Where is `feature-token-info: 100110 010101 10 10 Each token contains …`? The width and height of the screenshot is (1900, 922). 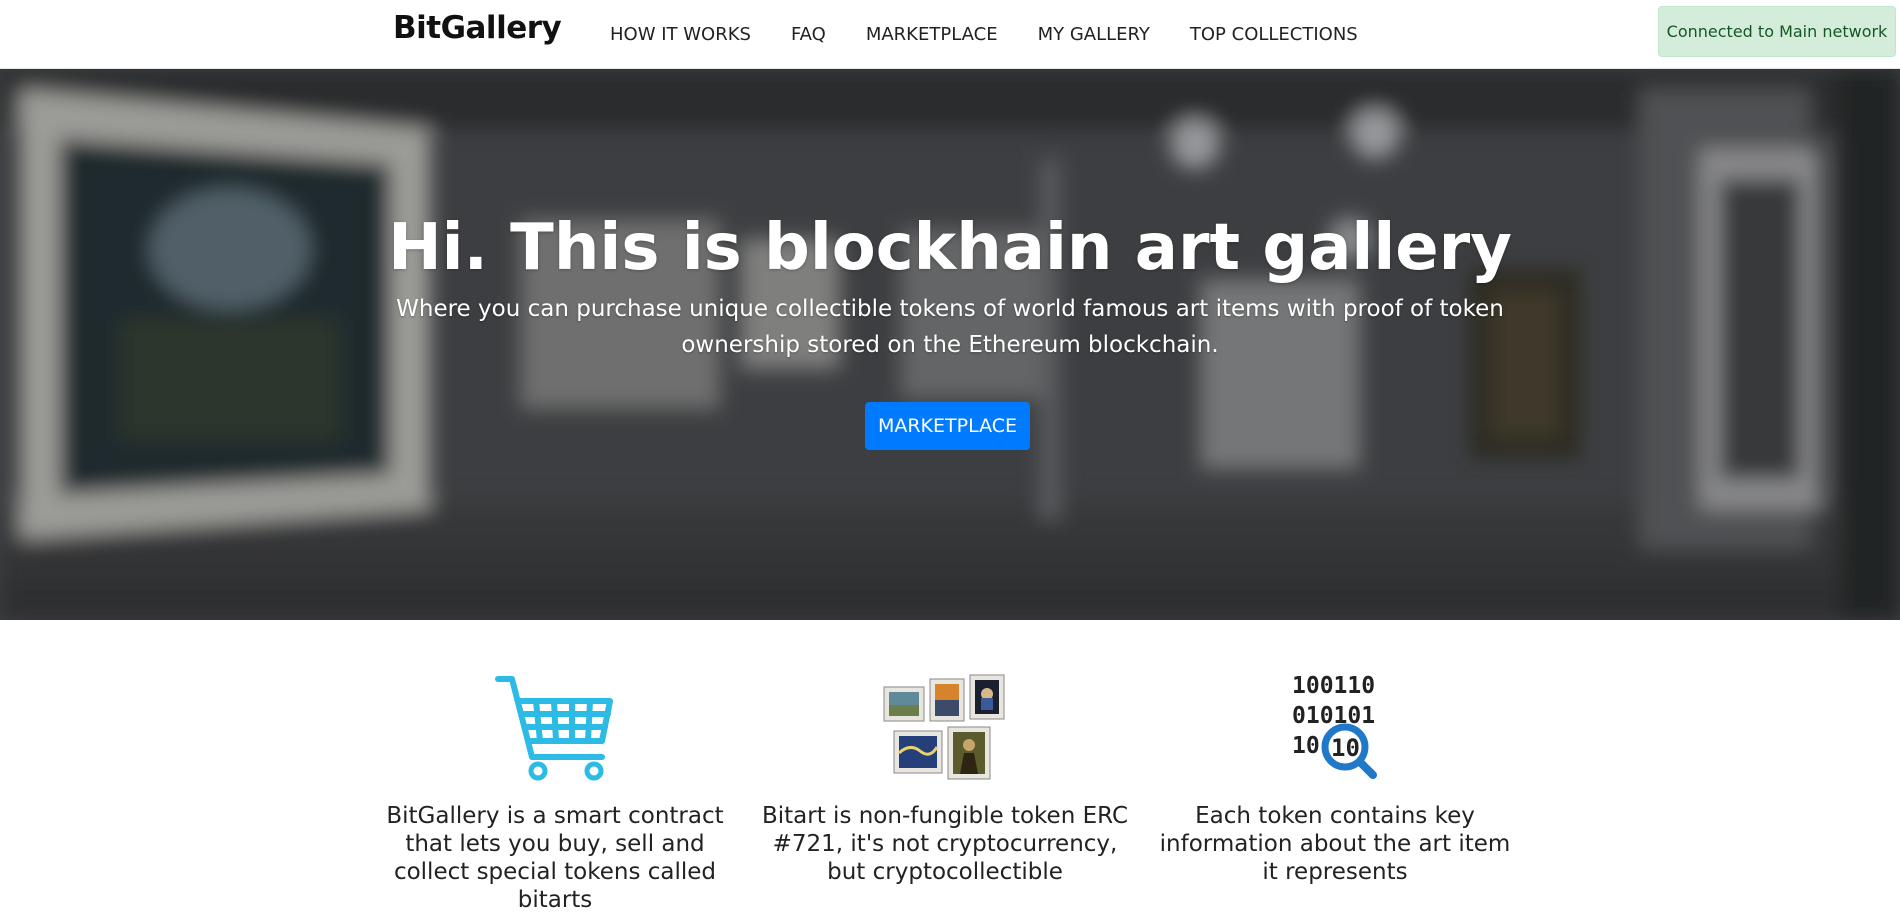 feature-token-info: 100110 010101 10 10 Each token contains … is located at coordinates (1335, 777).